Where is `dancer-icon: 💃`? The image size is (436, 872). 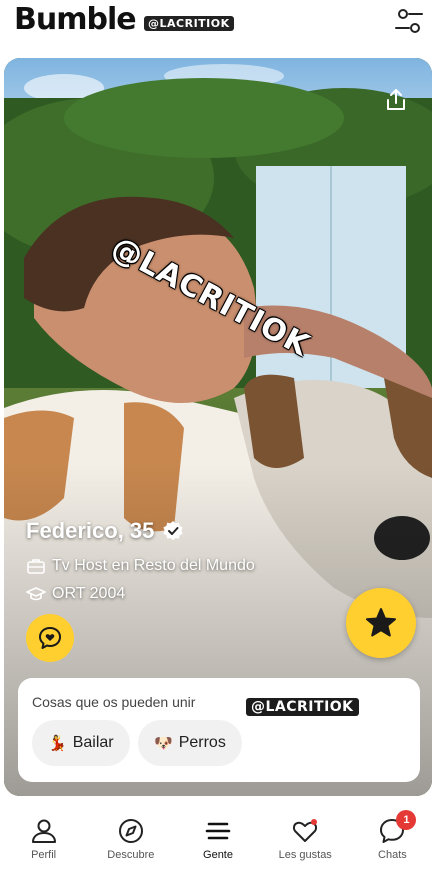
dancer-icon: 💃 is located at coordinates (57, 743).